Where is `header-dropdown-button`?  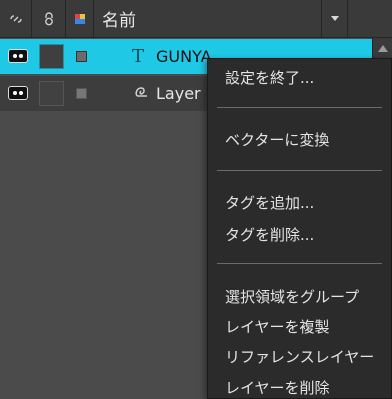 header-dropdown-button is located at coordinates (335, 18).